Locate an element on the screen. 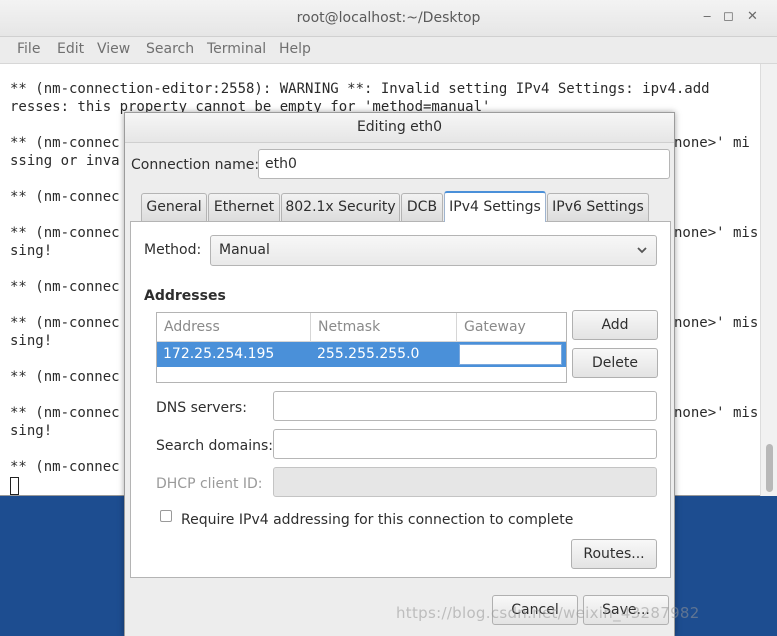 This screenshot has width=777, height=636. menu-search: Search is located at coordinates (170, 49).